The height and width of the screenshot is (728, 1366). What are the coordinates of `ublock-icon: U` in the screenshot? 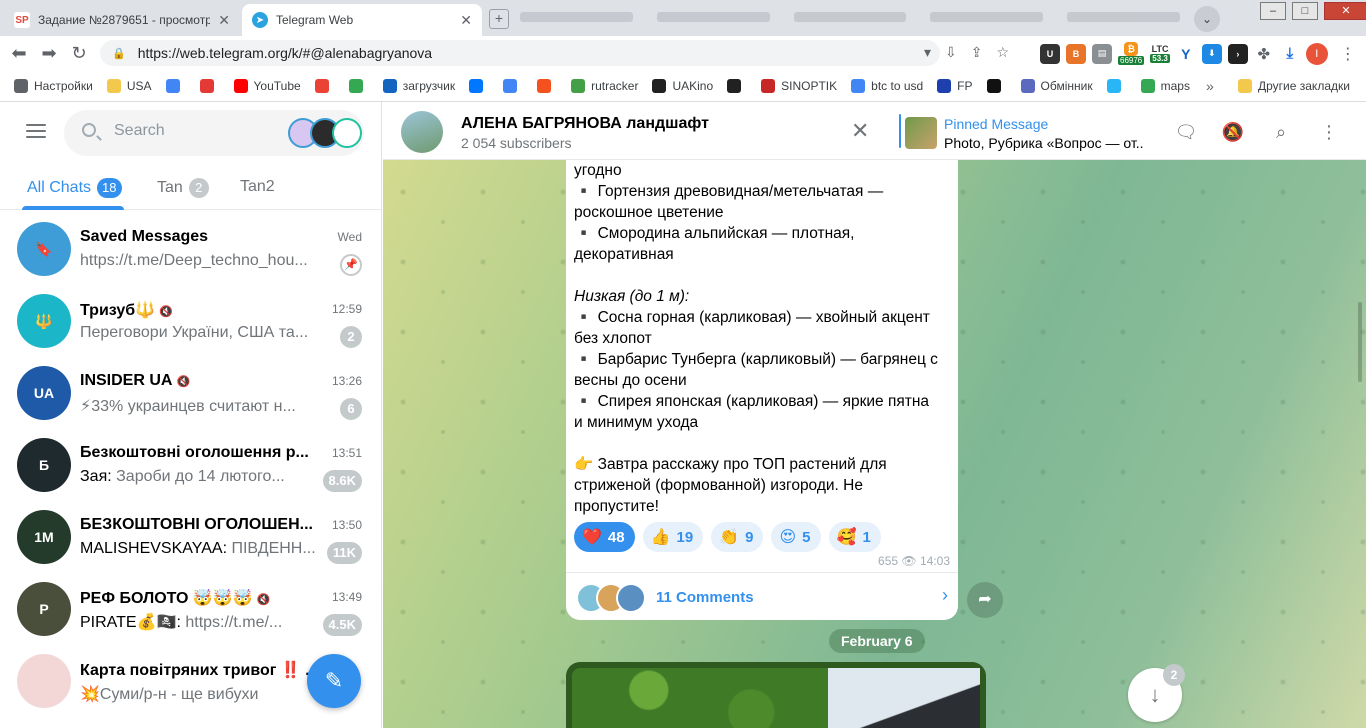 It's located at (1050, 53).